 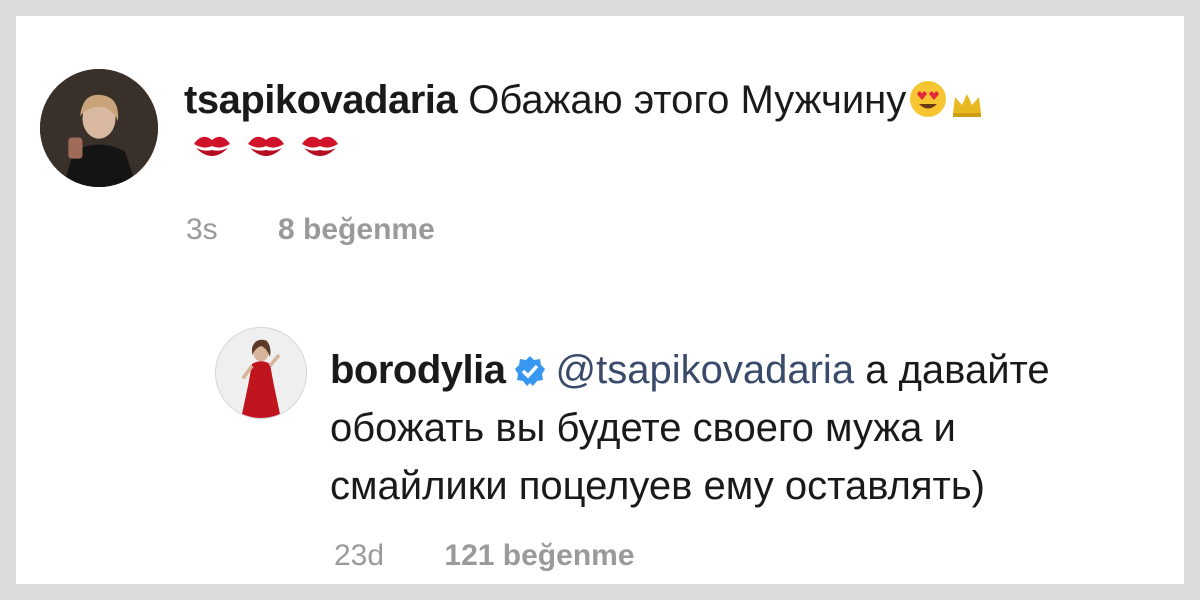 I want to click on kiss-emoji-row, so click(x=266, y=146).